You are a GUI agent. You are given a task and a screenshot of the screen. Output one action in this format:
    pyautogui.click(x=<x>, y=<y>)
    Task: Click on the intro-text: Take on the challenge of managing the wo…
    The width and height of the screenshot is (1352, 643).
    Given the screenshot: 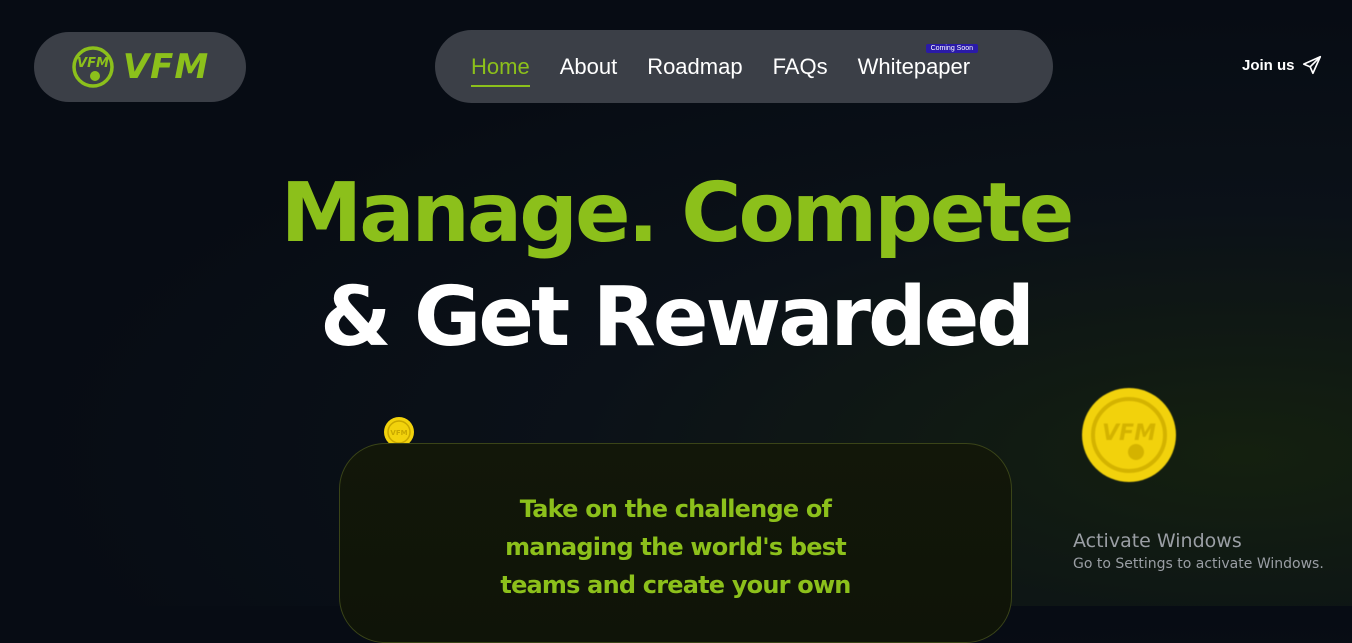 What is the action you would take?
    pyautogui.click(x=675, y=547)
    